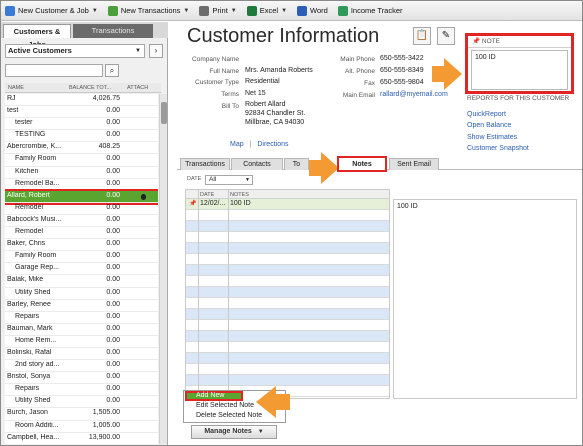  Describe the element at coordinates (273, 402) in the screenshot. I see `callout-arrow-add-new` at that location.